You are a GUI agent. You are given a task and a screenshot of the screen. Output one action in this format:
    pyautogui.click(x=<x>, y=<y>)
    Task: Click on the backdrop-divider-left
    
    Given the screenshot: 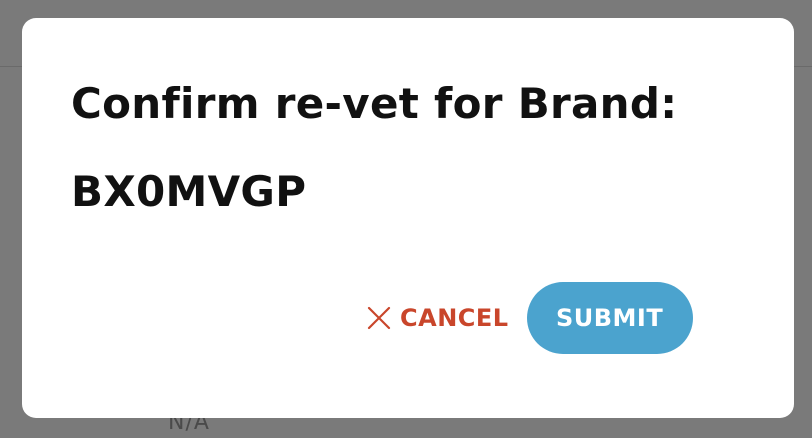 What is the action you would take?
    pyautogui.click(x=11, y=66)
    